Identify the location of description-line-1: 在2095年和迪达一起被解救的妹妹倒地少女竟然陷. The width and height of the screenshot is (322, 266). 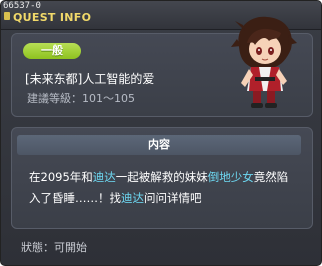
(163, 177).